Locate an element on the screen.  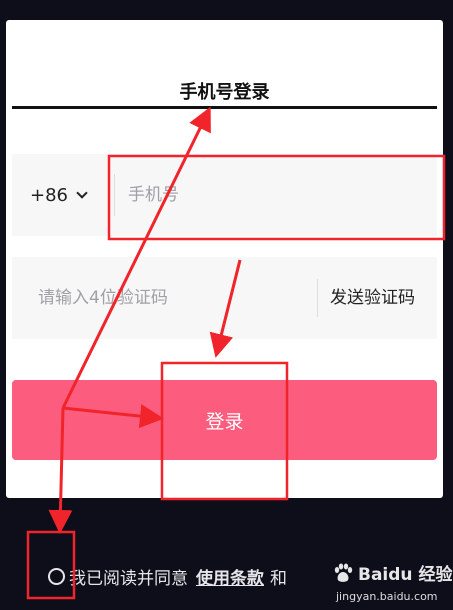
title-underline is located at coordinates (224, 107).